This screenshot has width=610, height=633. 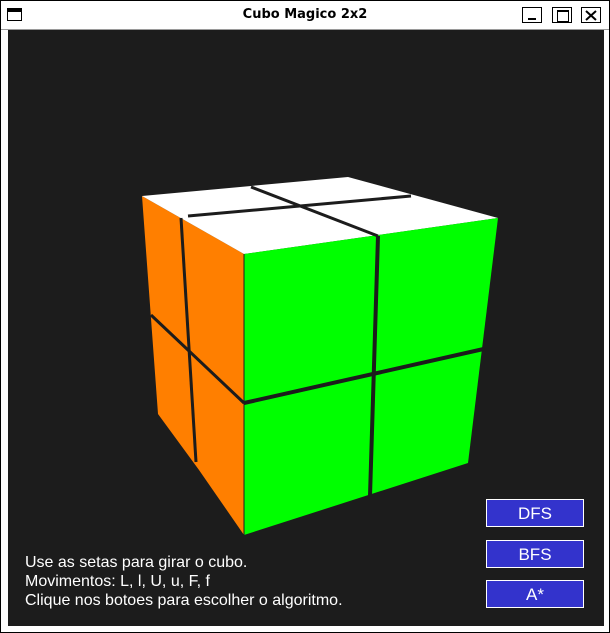 I want to click on close-button, so click(x=591, y=15).